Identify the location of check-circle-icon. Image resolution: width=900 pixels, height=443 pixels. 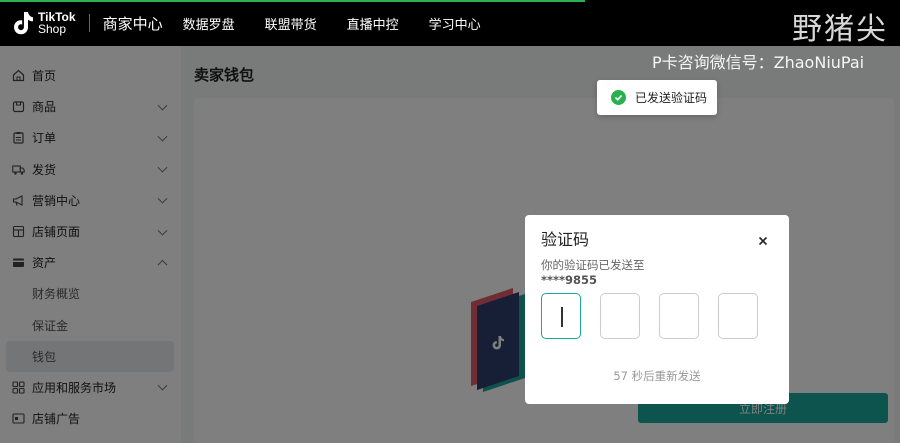
(618, 97).